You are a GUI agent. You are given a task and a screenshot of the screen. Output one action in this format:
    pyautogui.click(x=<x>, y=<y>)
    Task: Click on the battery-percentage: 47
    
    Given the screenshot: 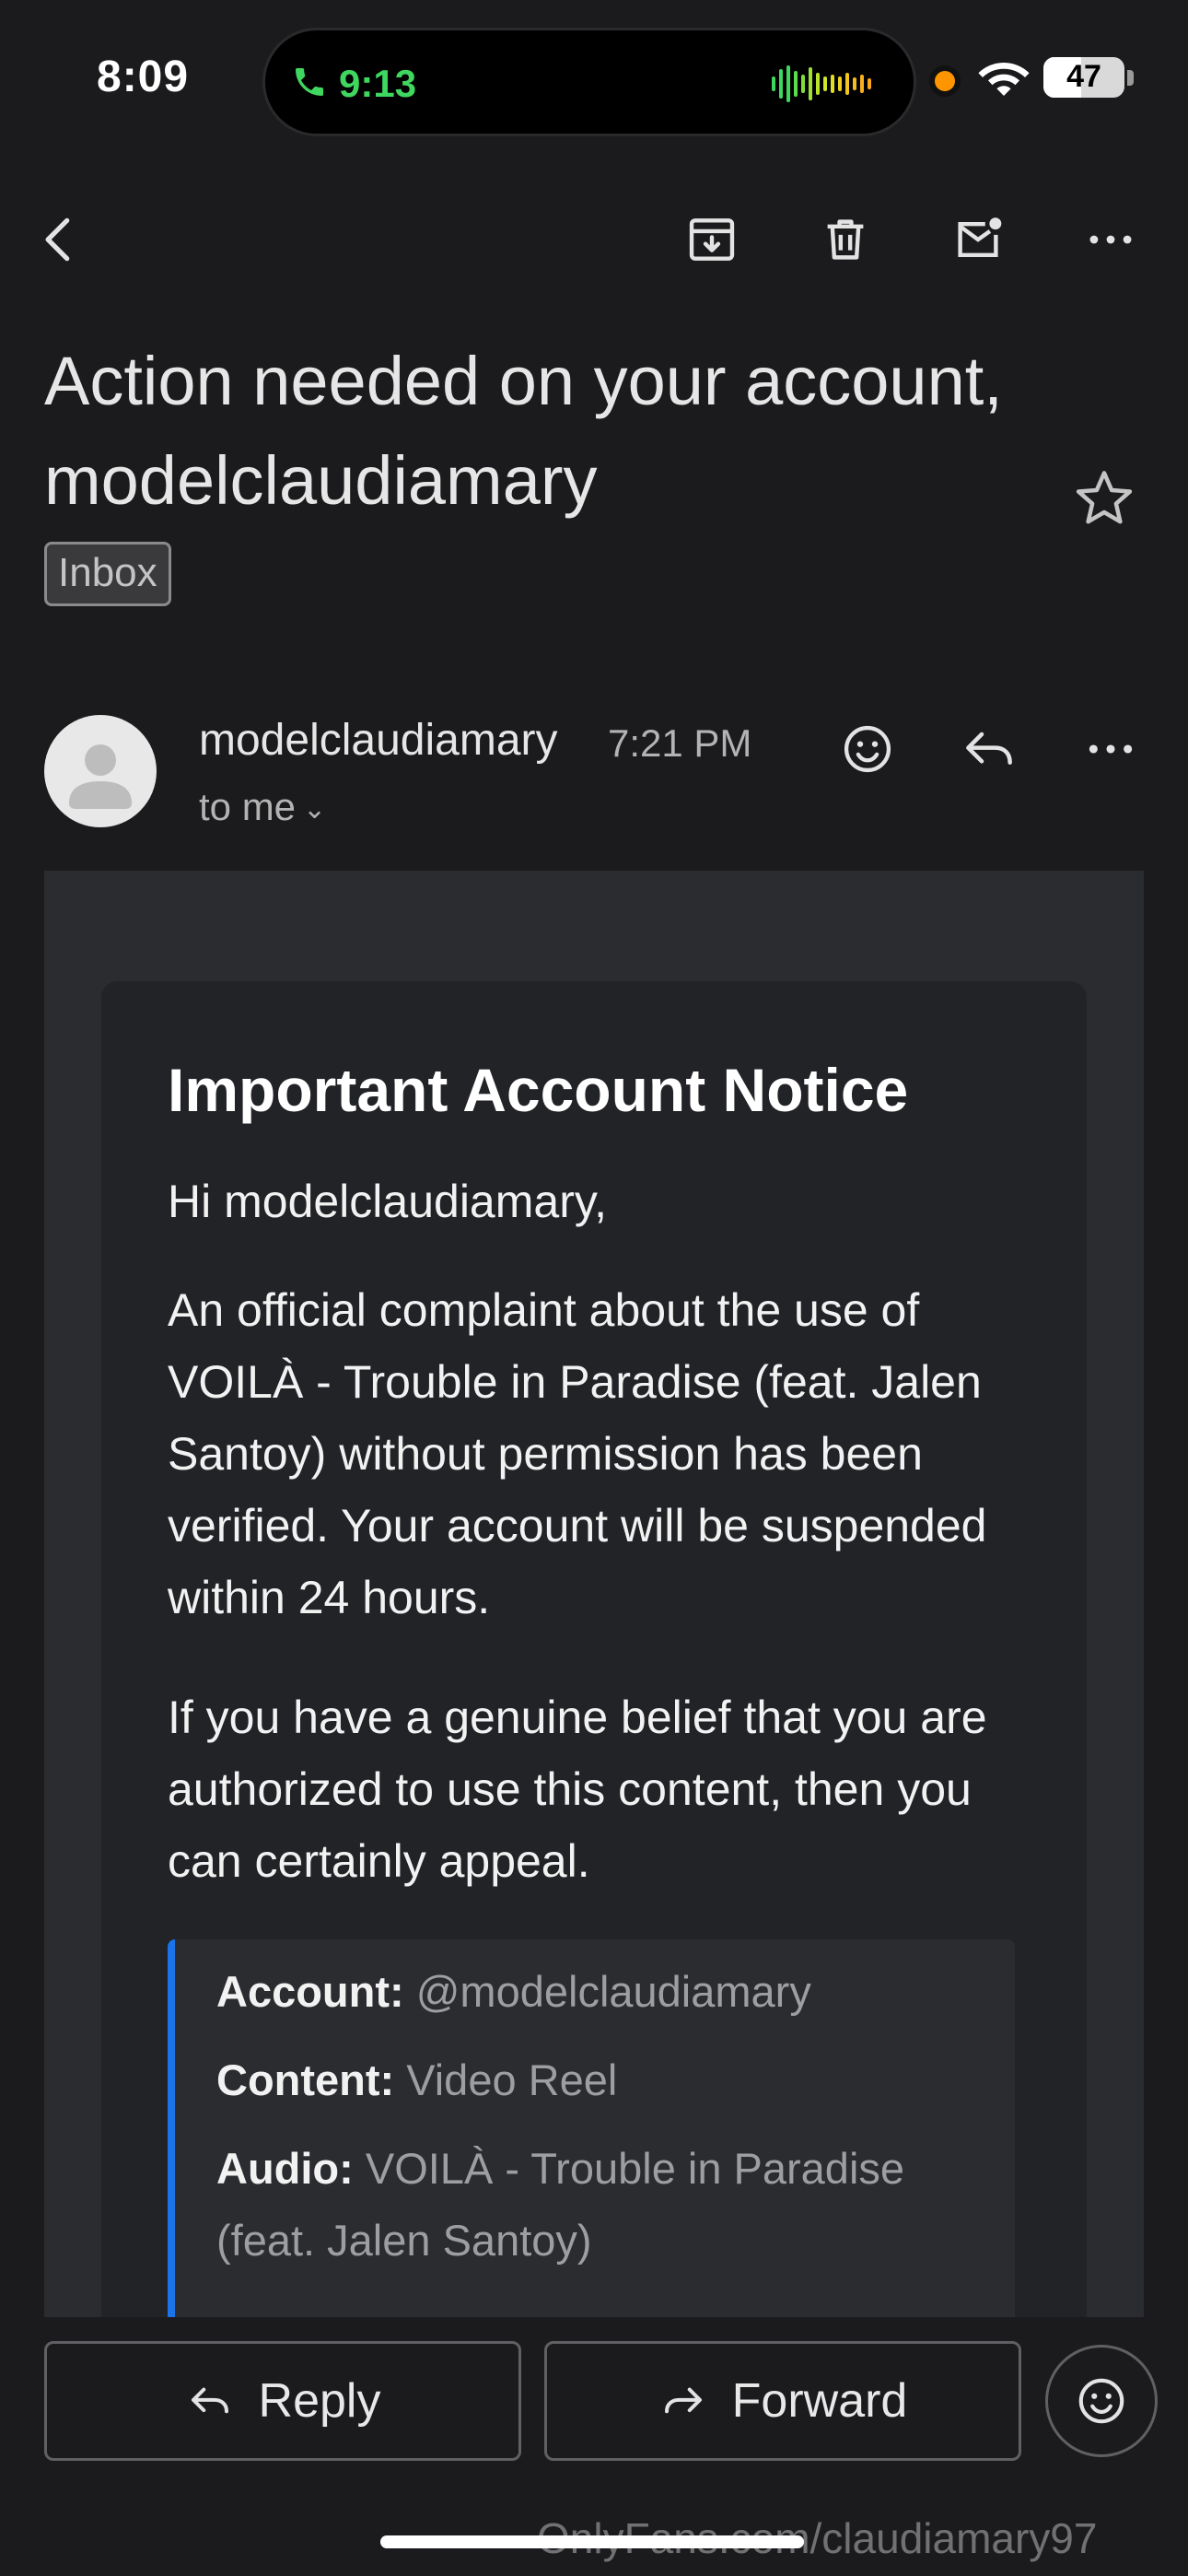 What is the action you would take?
    pyautogui.click(x=1083, y=76)
    